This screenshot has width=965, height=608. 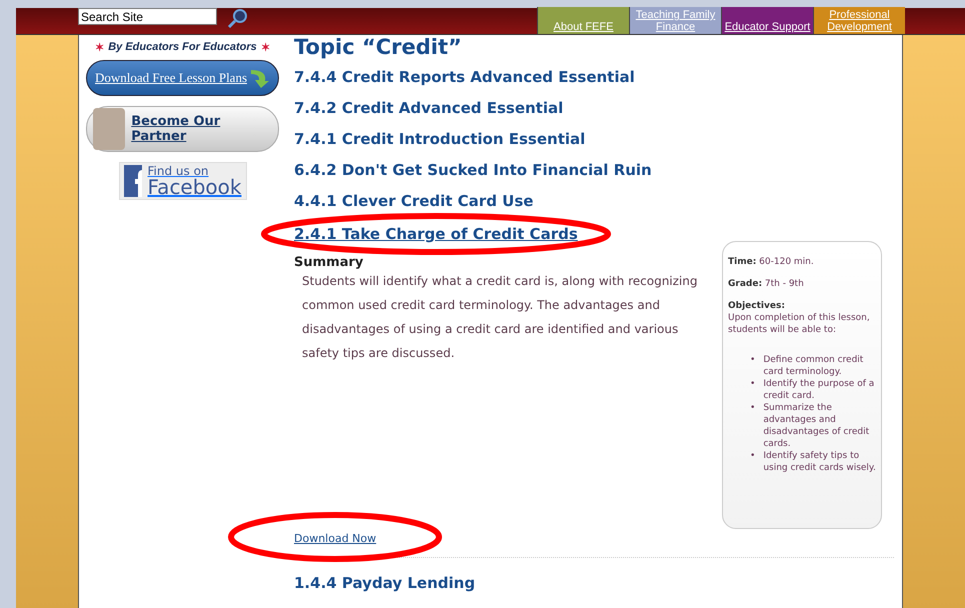 I want to click on search-field: Search Site, so click(x=147, y=16).